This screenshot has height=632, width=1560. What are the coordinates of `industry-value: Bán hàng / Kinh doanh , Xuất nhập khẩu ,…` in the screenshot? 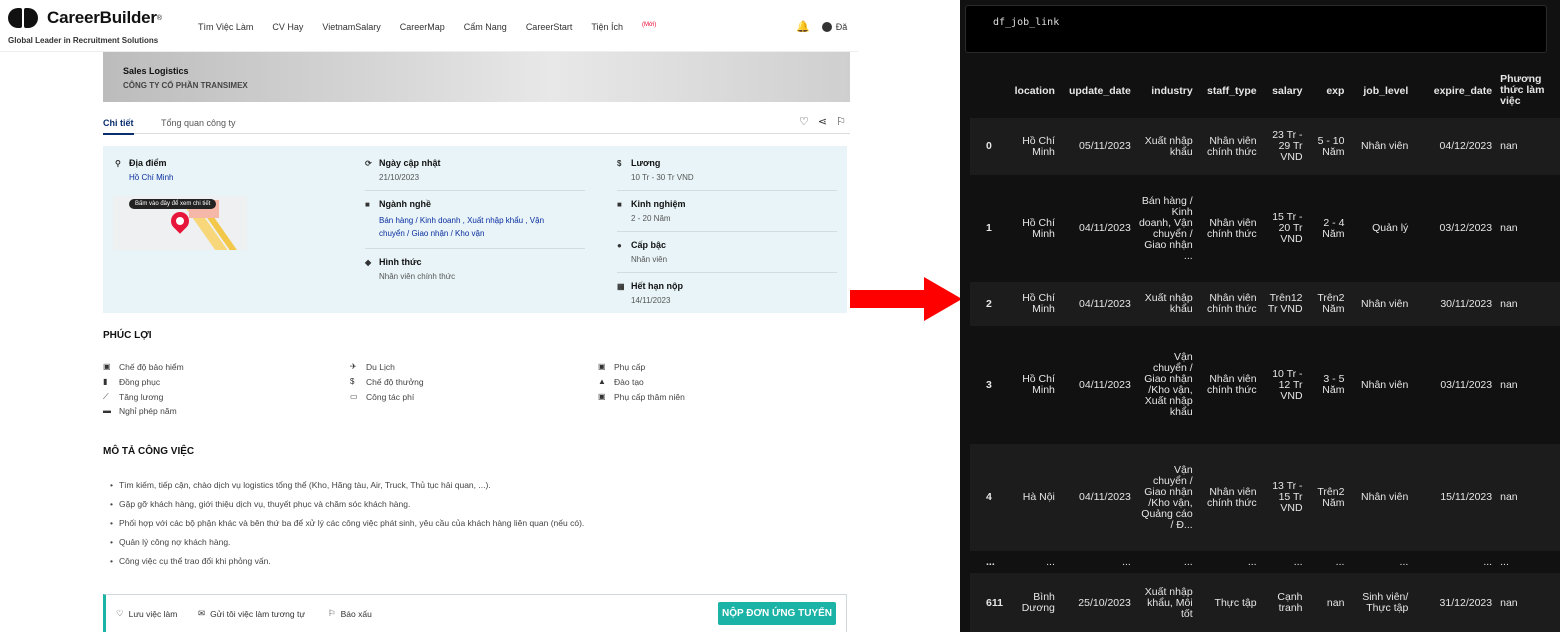 It's located at (474, 227).